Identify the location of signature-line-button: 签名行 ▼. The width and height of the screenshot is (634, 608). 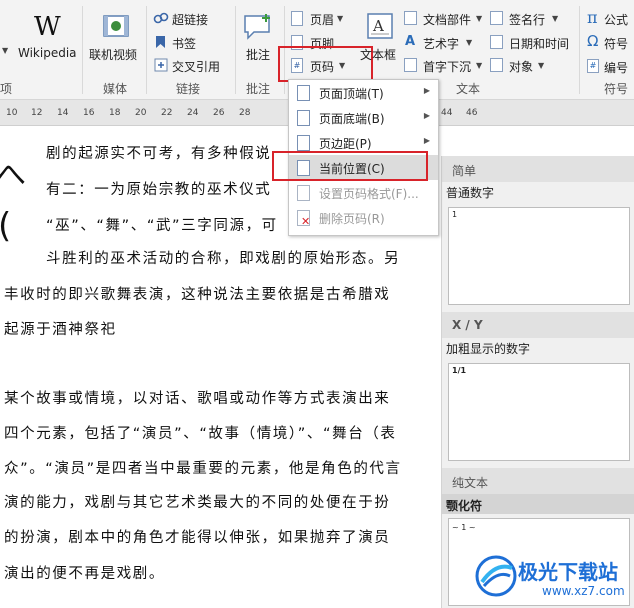
(533, 19).